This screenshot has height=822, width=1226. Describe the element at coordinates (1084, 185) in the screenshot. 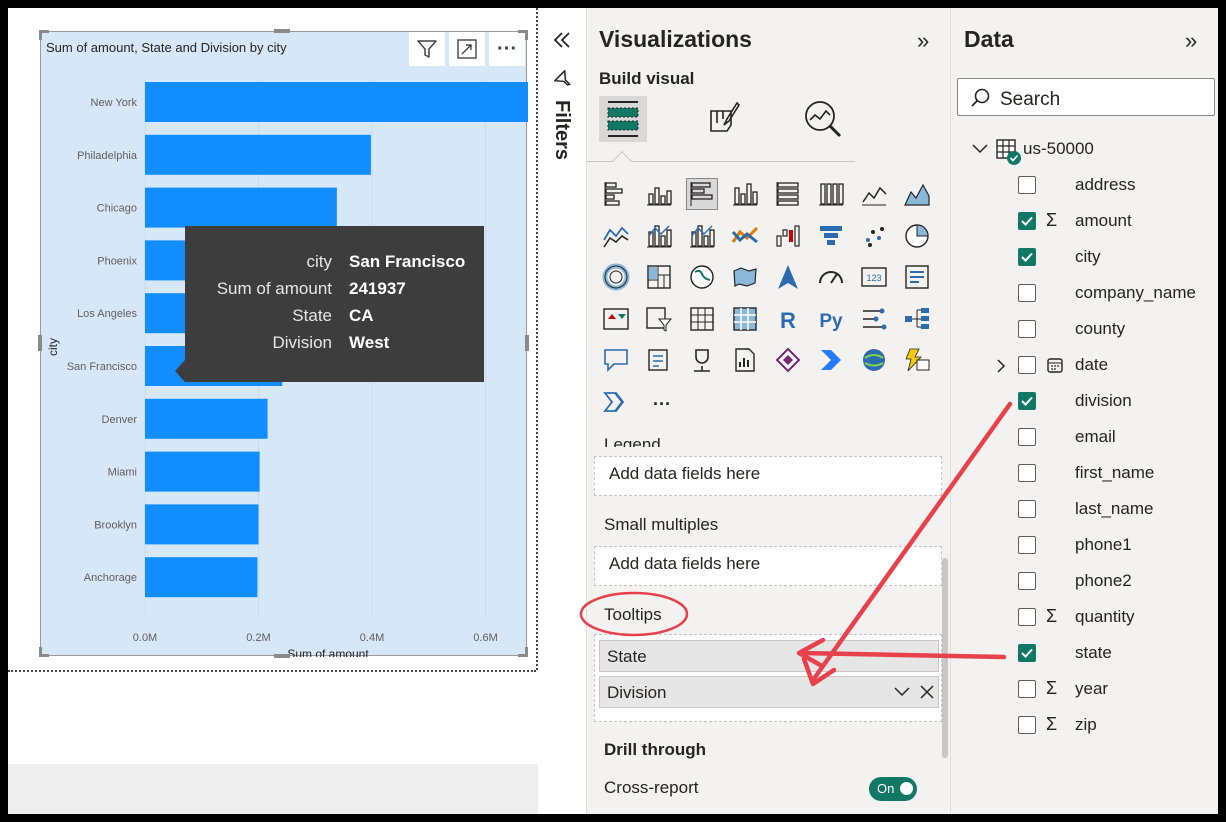

I see `field-address: address` at that location.